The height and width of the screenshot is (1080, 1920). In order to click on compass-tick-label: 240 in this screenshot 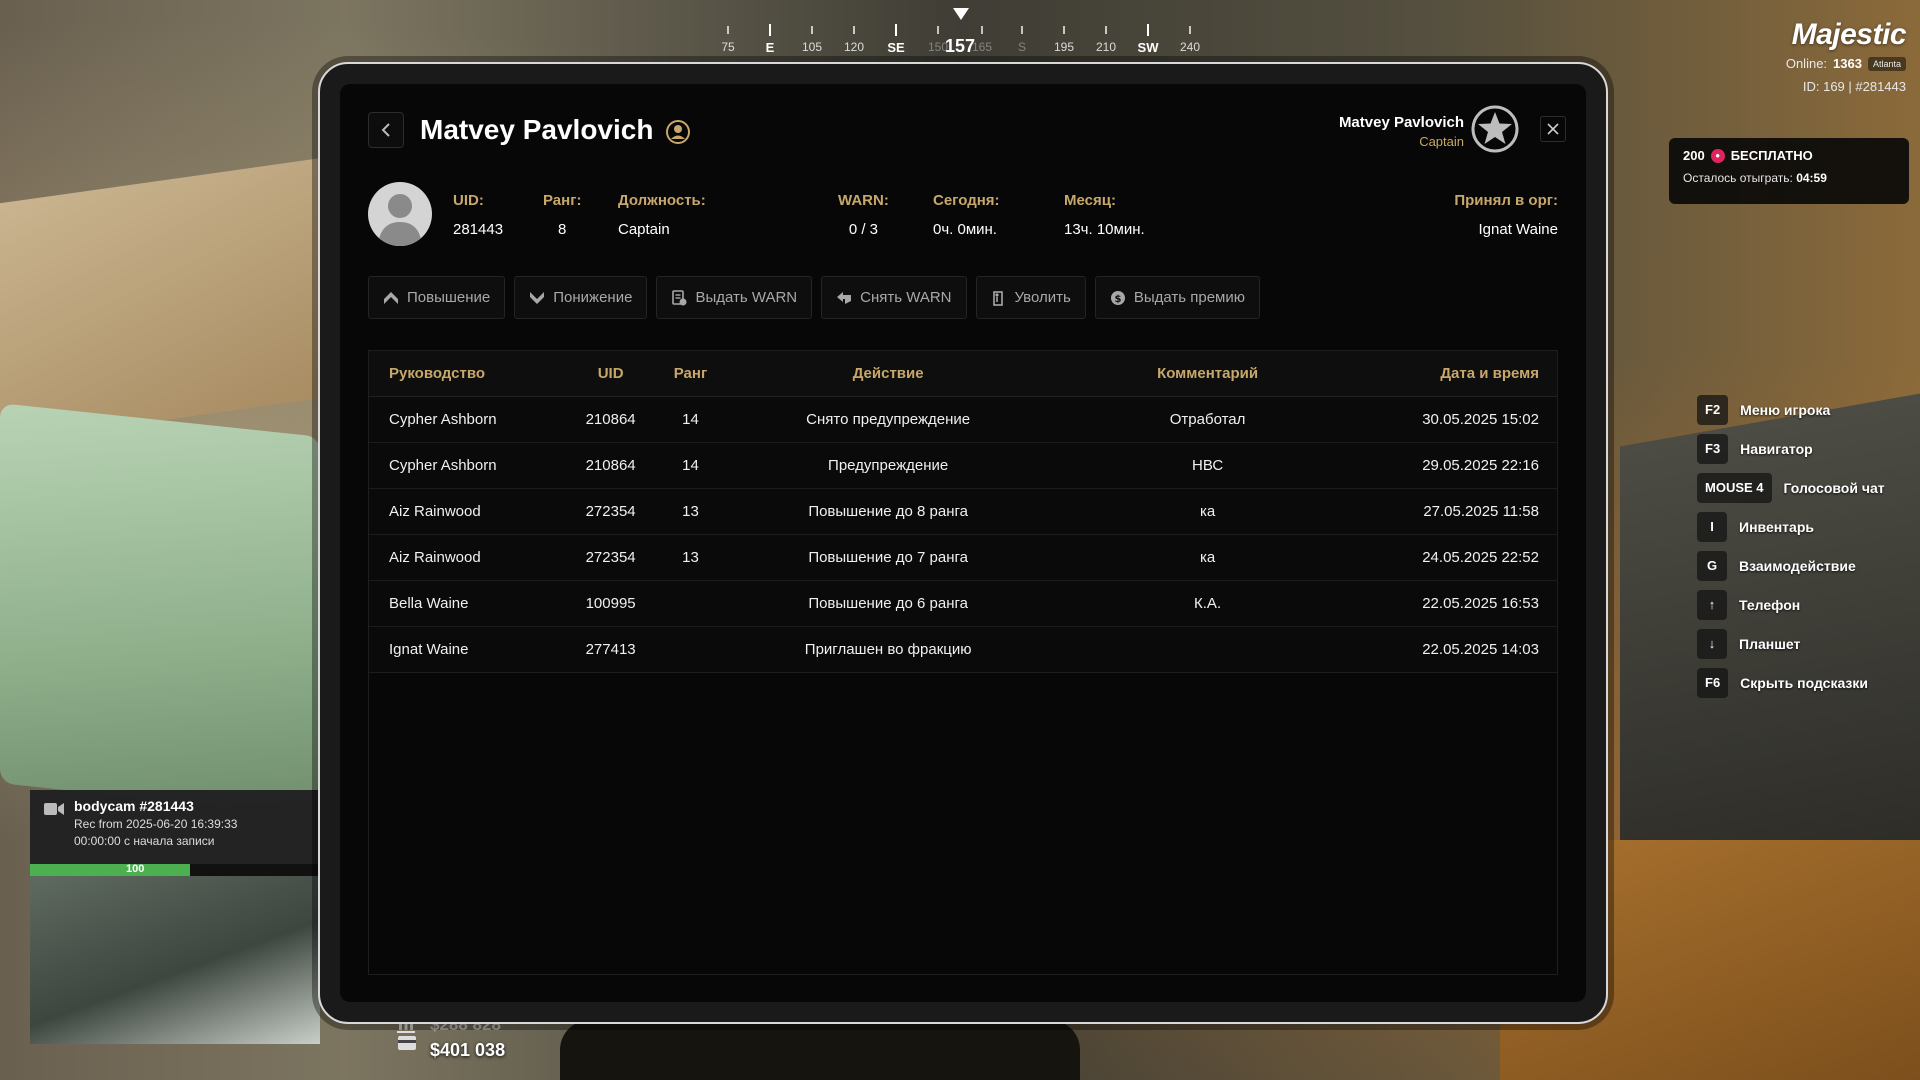, I will do `click(1190, 47)`.